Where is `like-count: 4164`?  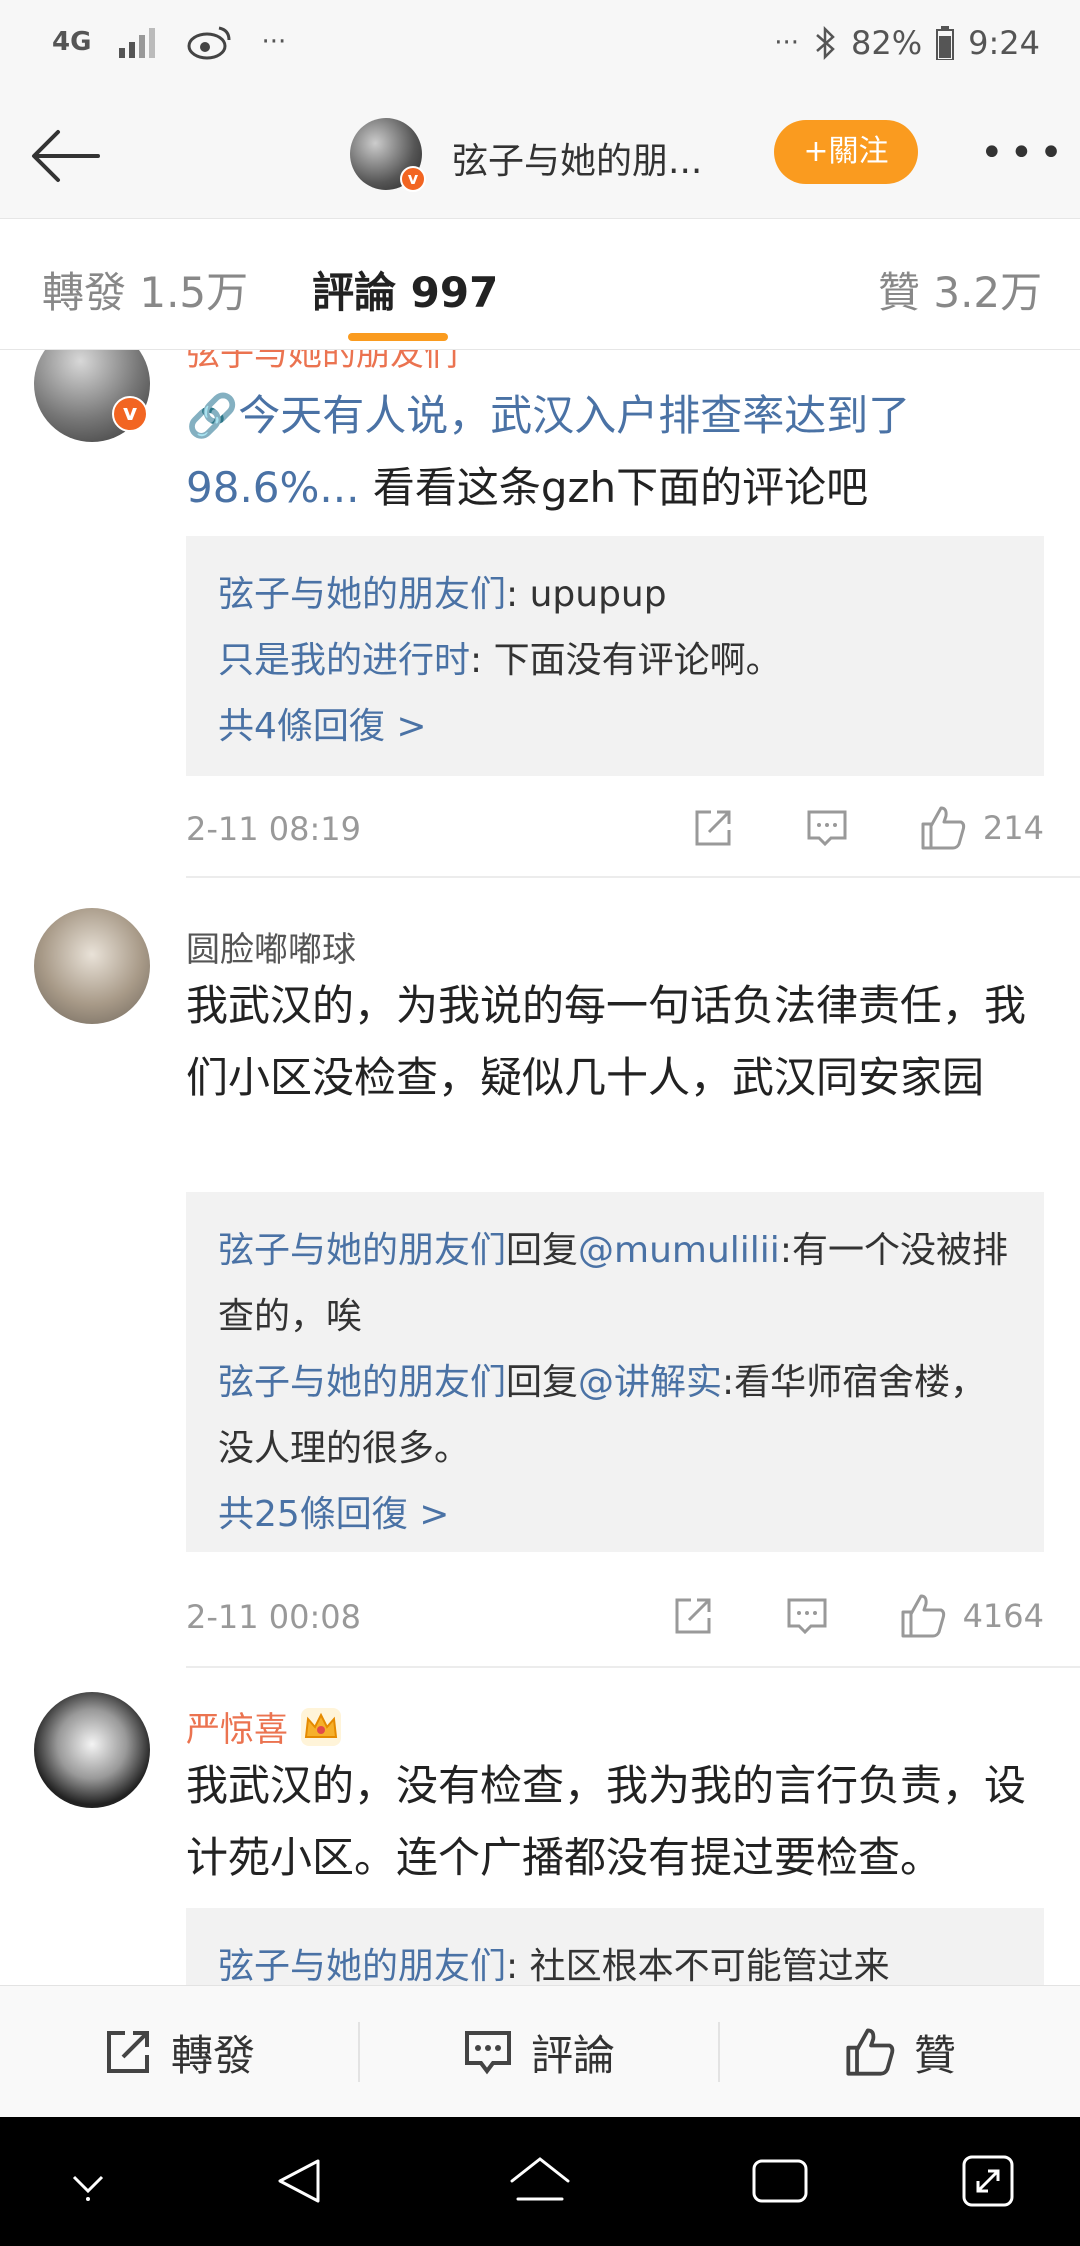
like-count: 4164 is located at coordinates (1003, 1616).